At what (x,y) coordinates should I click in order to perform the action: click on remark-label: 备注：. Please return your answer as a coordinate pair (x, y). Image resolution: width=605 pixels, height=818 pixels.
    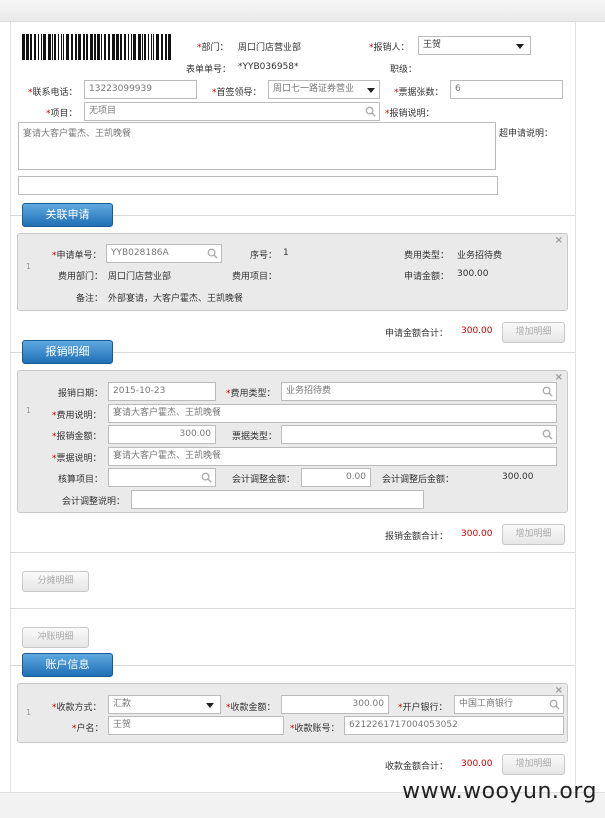
    Looking at the image, I should click on (90, 299).